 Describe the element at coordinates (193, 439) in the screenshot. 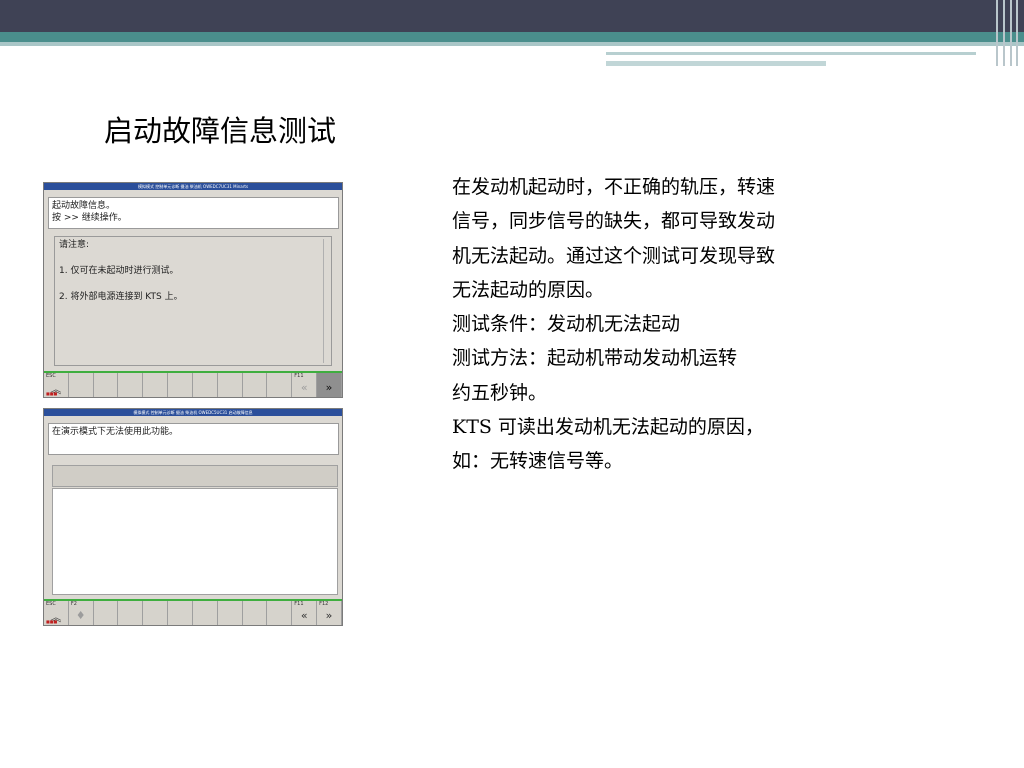

I see `message-box: 在演示模式下无法使用此功能。` at that location.